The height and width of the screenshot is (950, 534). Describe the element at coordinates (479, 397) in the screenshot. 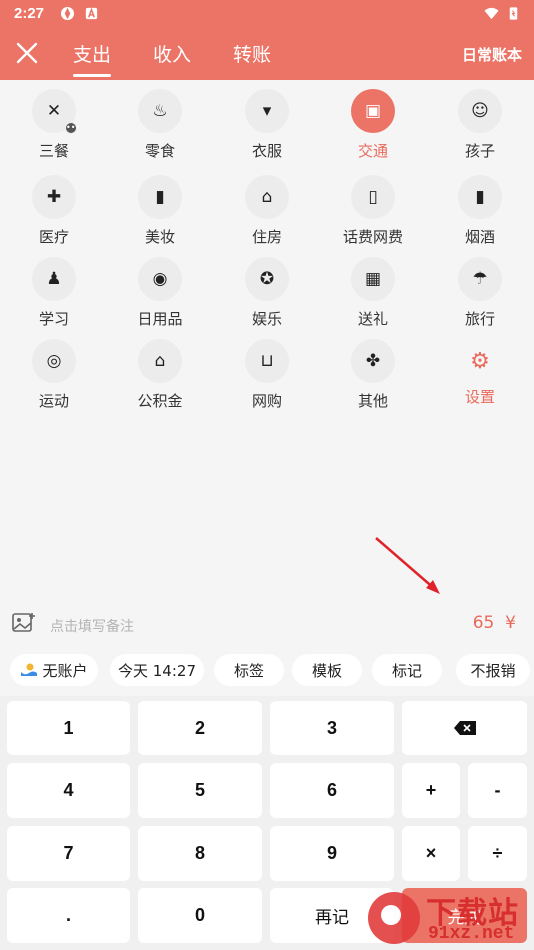

I see `category-label: 设置` at that location.